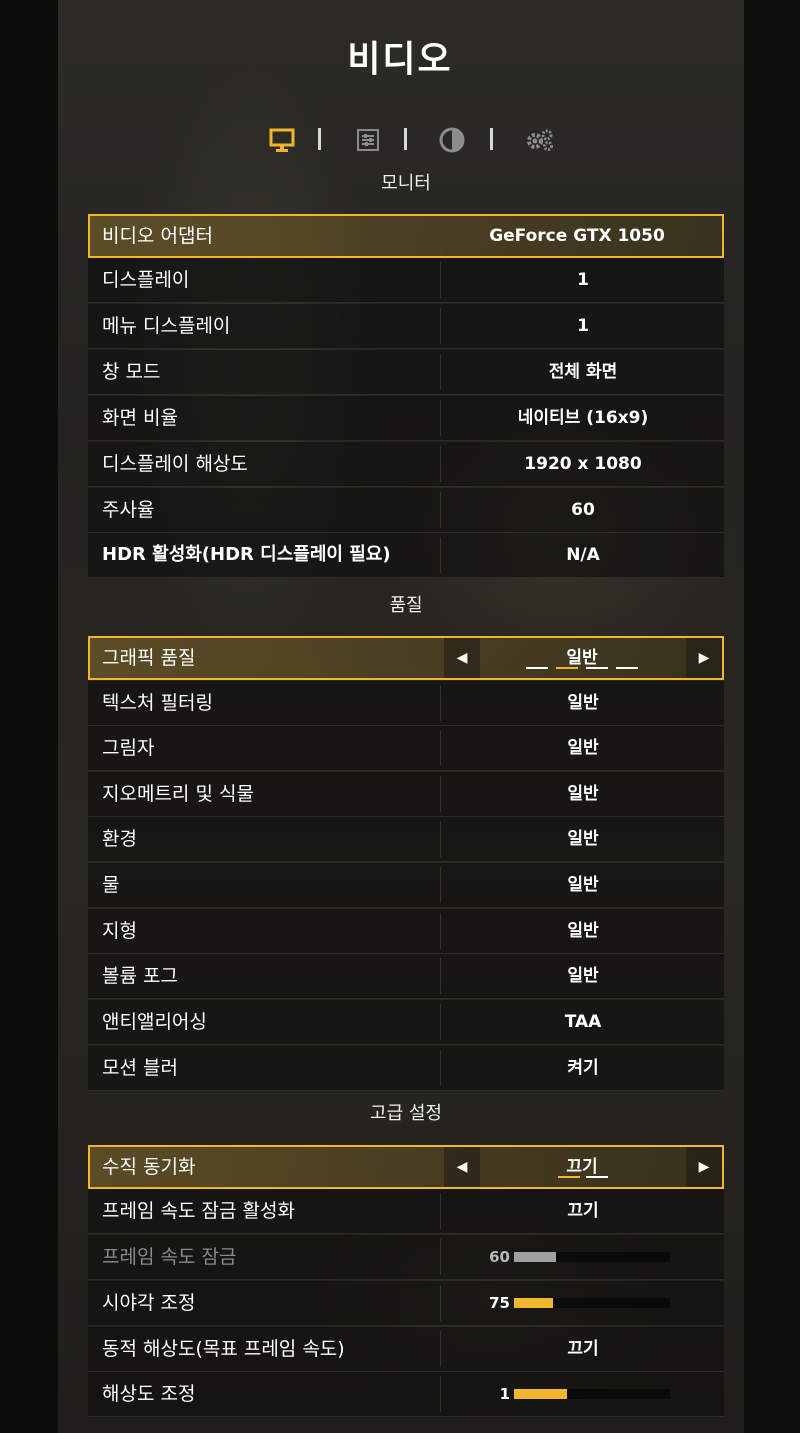 The image size is (800, 1433). What do you see at coordinates (583, 510) in the screenshot?
I see `setting-value: 60` at bounding box center [583, 510].